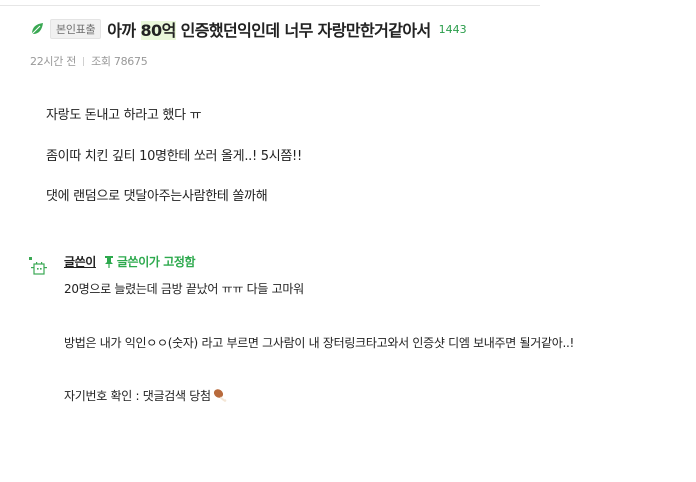 This screenshot has height=482, width=696. I want to click on post-body-line: 댓에 랜덤으로 댓달아주는사람한테 쏠까해, so click(157, 196).